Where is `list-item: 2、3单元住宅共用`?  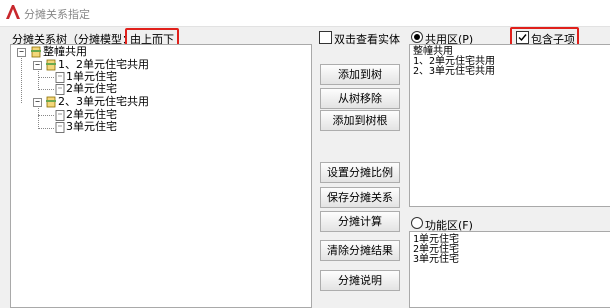
list-item: 2、3单元住宅共用 is located at coordinates (454, 72).